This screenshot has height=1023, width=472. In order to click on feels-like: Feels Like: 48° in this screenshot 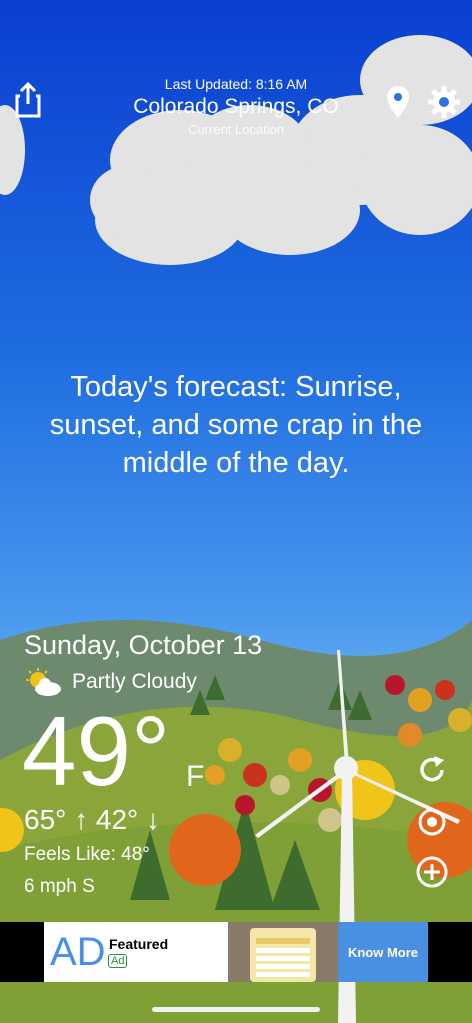, I will do `click(87, 854)`.